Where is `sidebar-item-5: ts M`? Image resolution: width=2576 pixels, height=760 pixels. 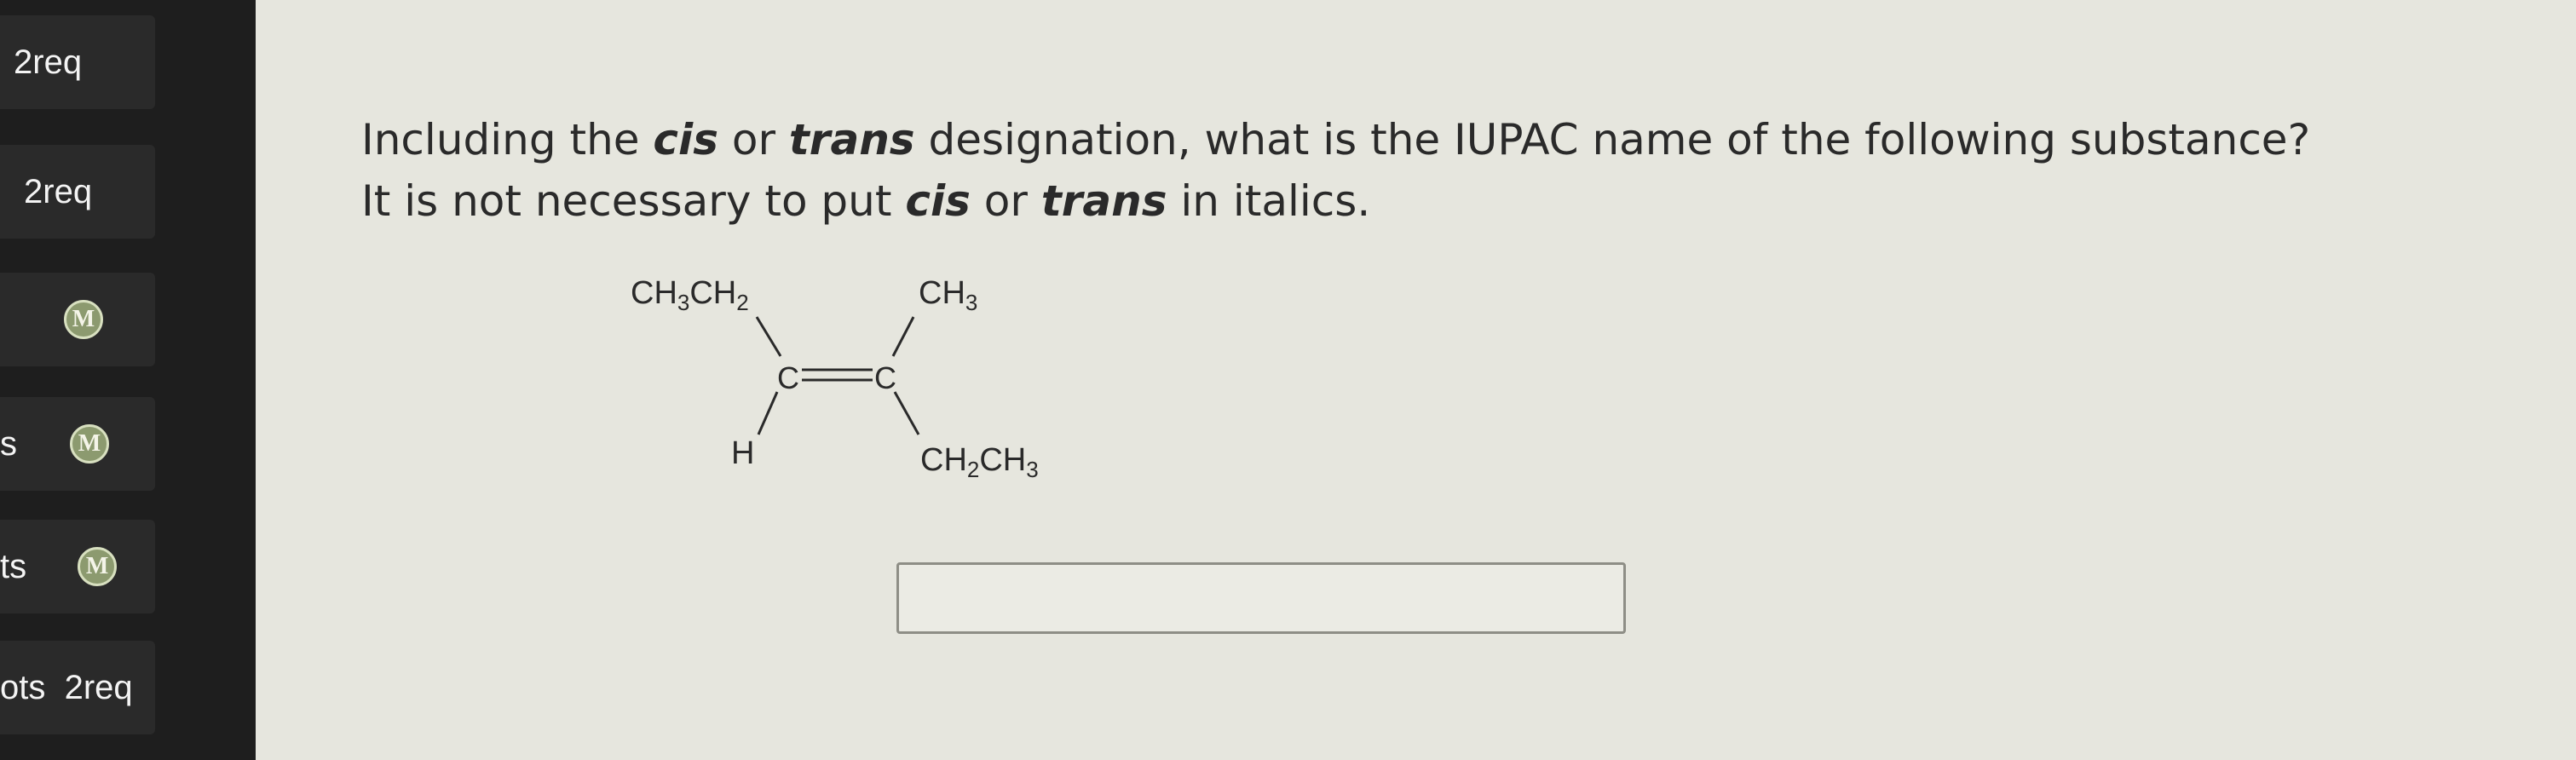 sidebar-item-5: ts M is located at coordinates (77, 567).